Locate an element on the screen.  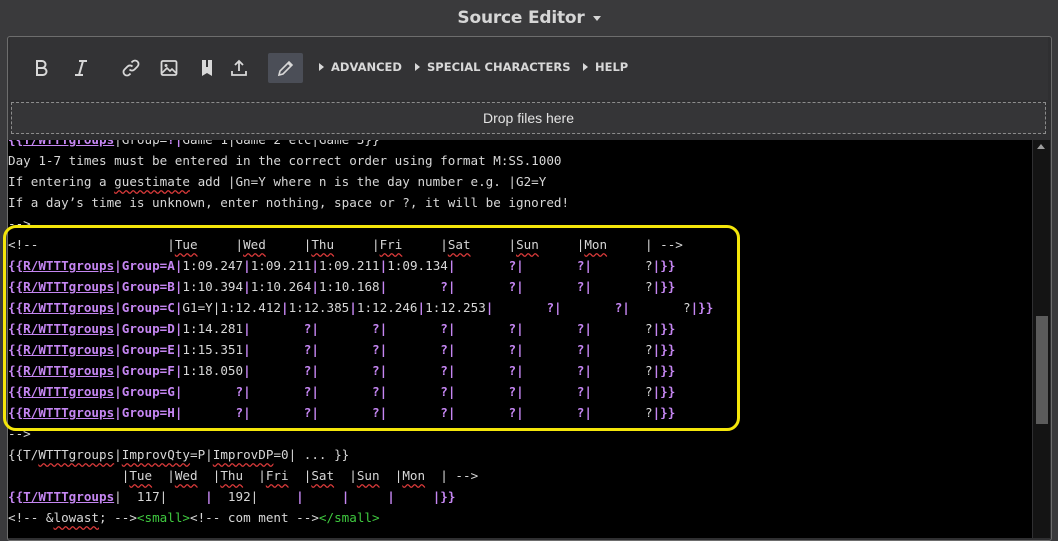
file-drop-zone: Drop files here is located at coordinates (528, 118).